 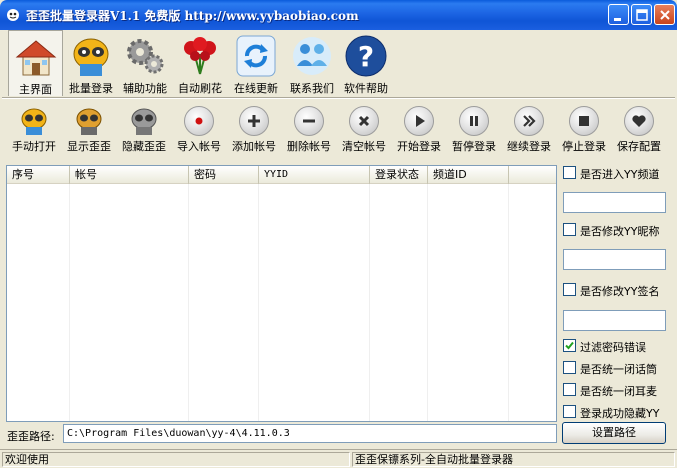 I want to click on path-label: 歪歪路径:, so click(x=31, y=436).